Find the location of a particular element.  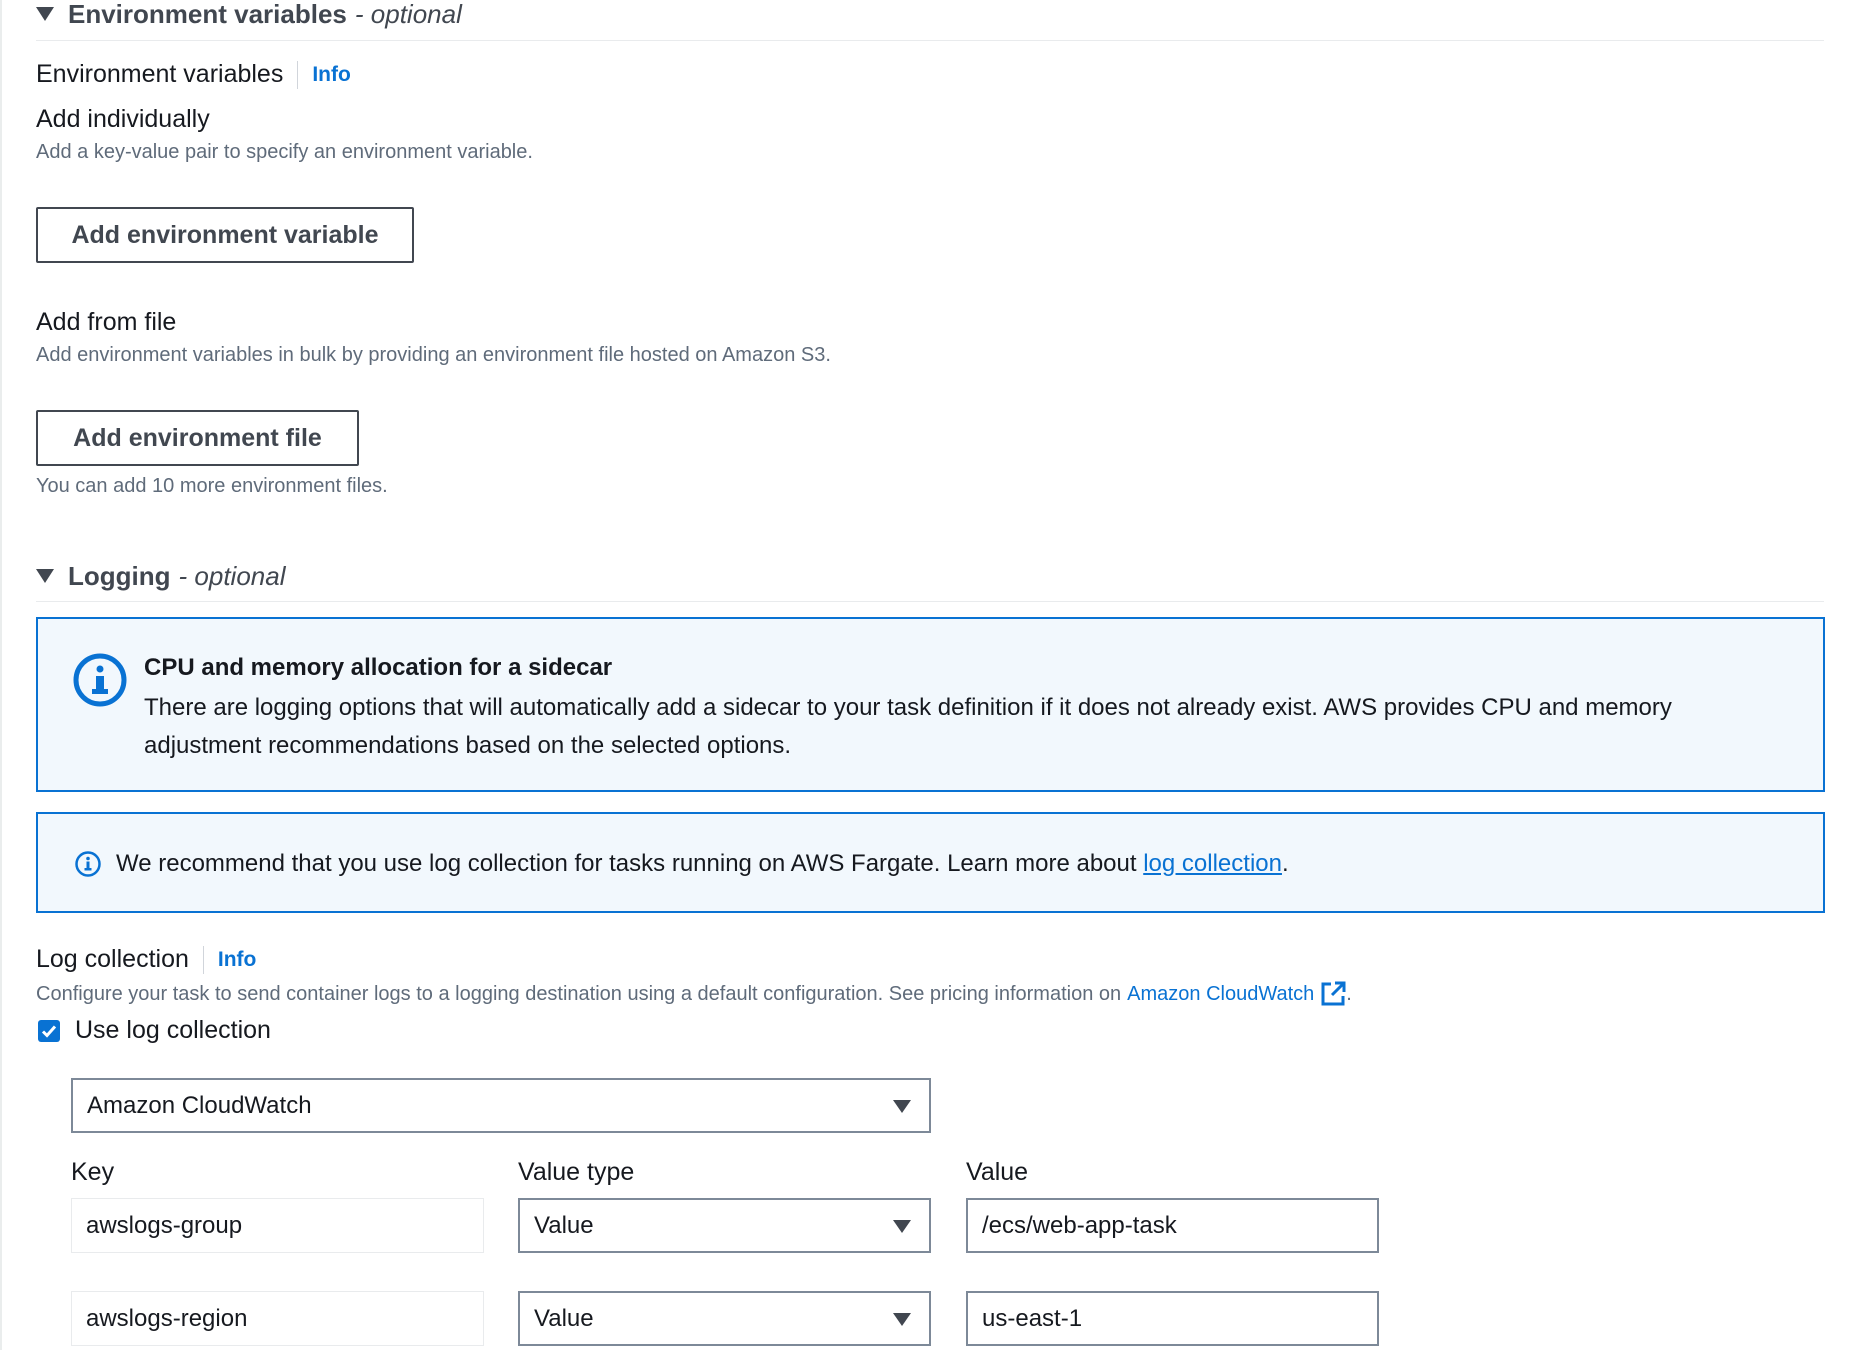

option-value-text: us-east-1 is located at coordinates (1032, 1318).